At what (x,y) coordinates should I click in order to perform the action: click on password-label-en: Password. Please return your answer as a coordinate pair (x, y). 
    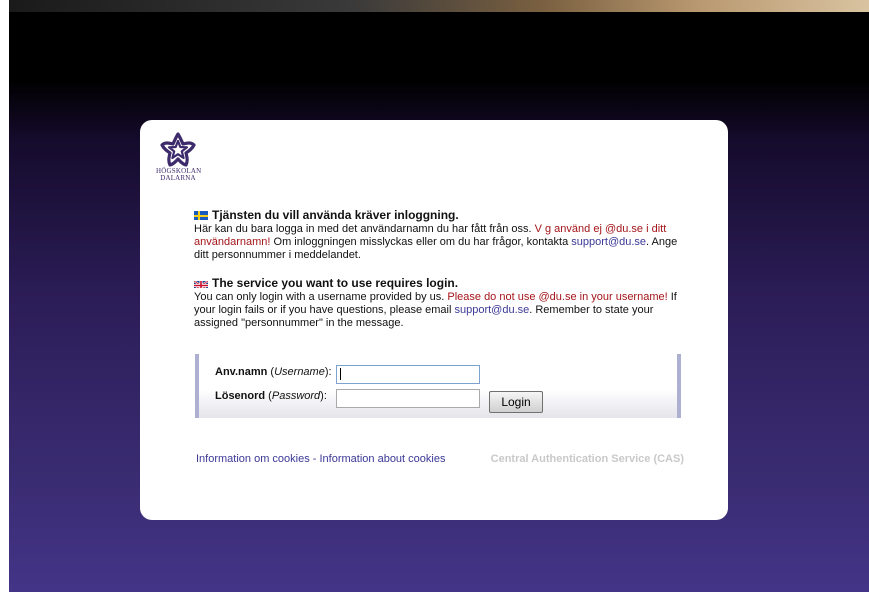
    Looking at the image, I should click on (296, 396).